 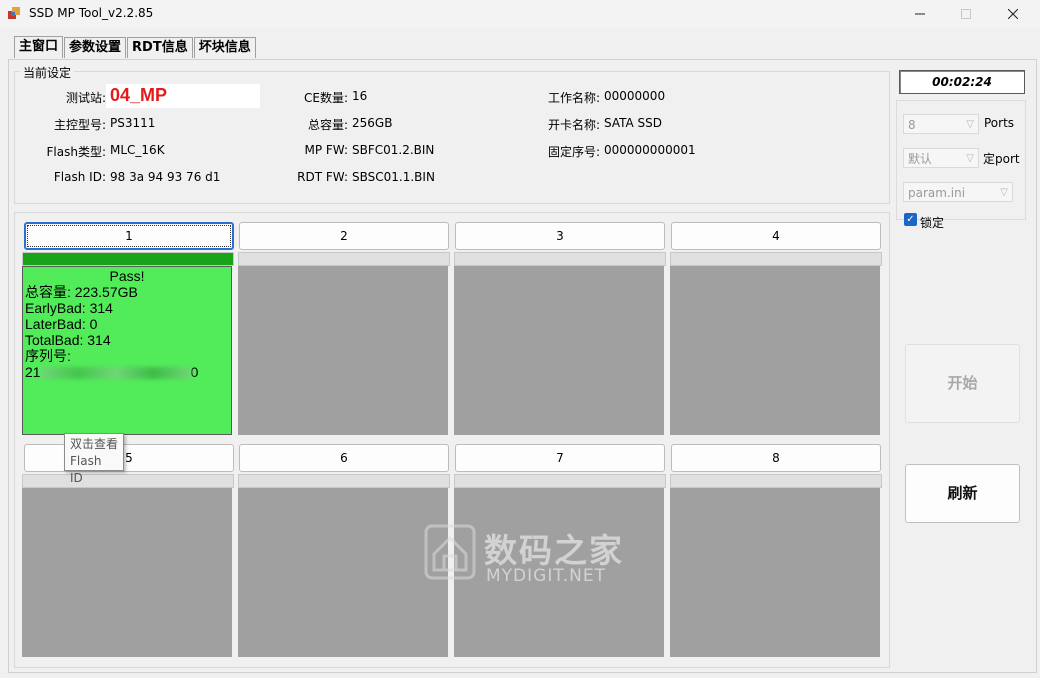 What do you see at coordinates (560, 259) in the screenshot?
I see `slot-3-progress` at bounding box center [560, 259].